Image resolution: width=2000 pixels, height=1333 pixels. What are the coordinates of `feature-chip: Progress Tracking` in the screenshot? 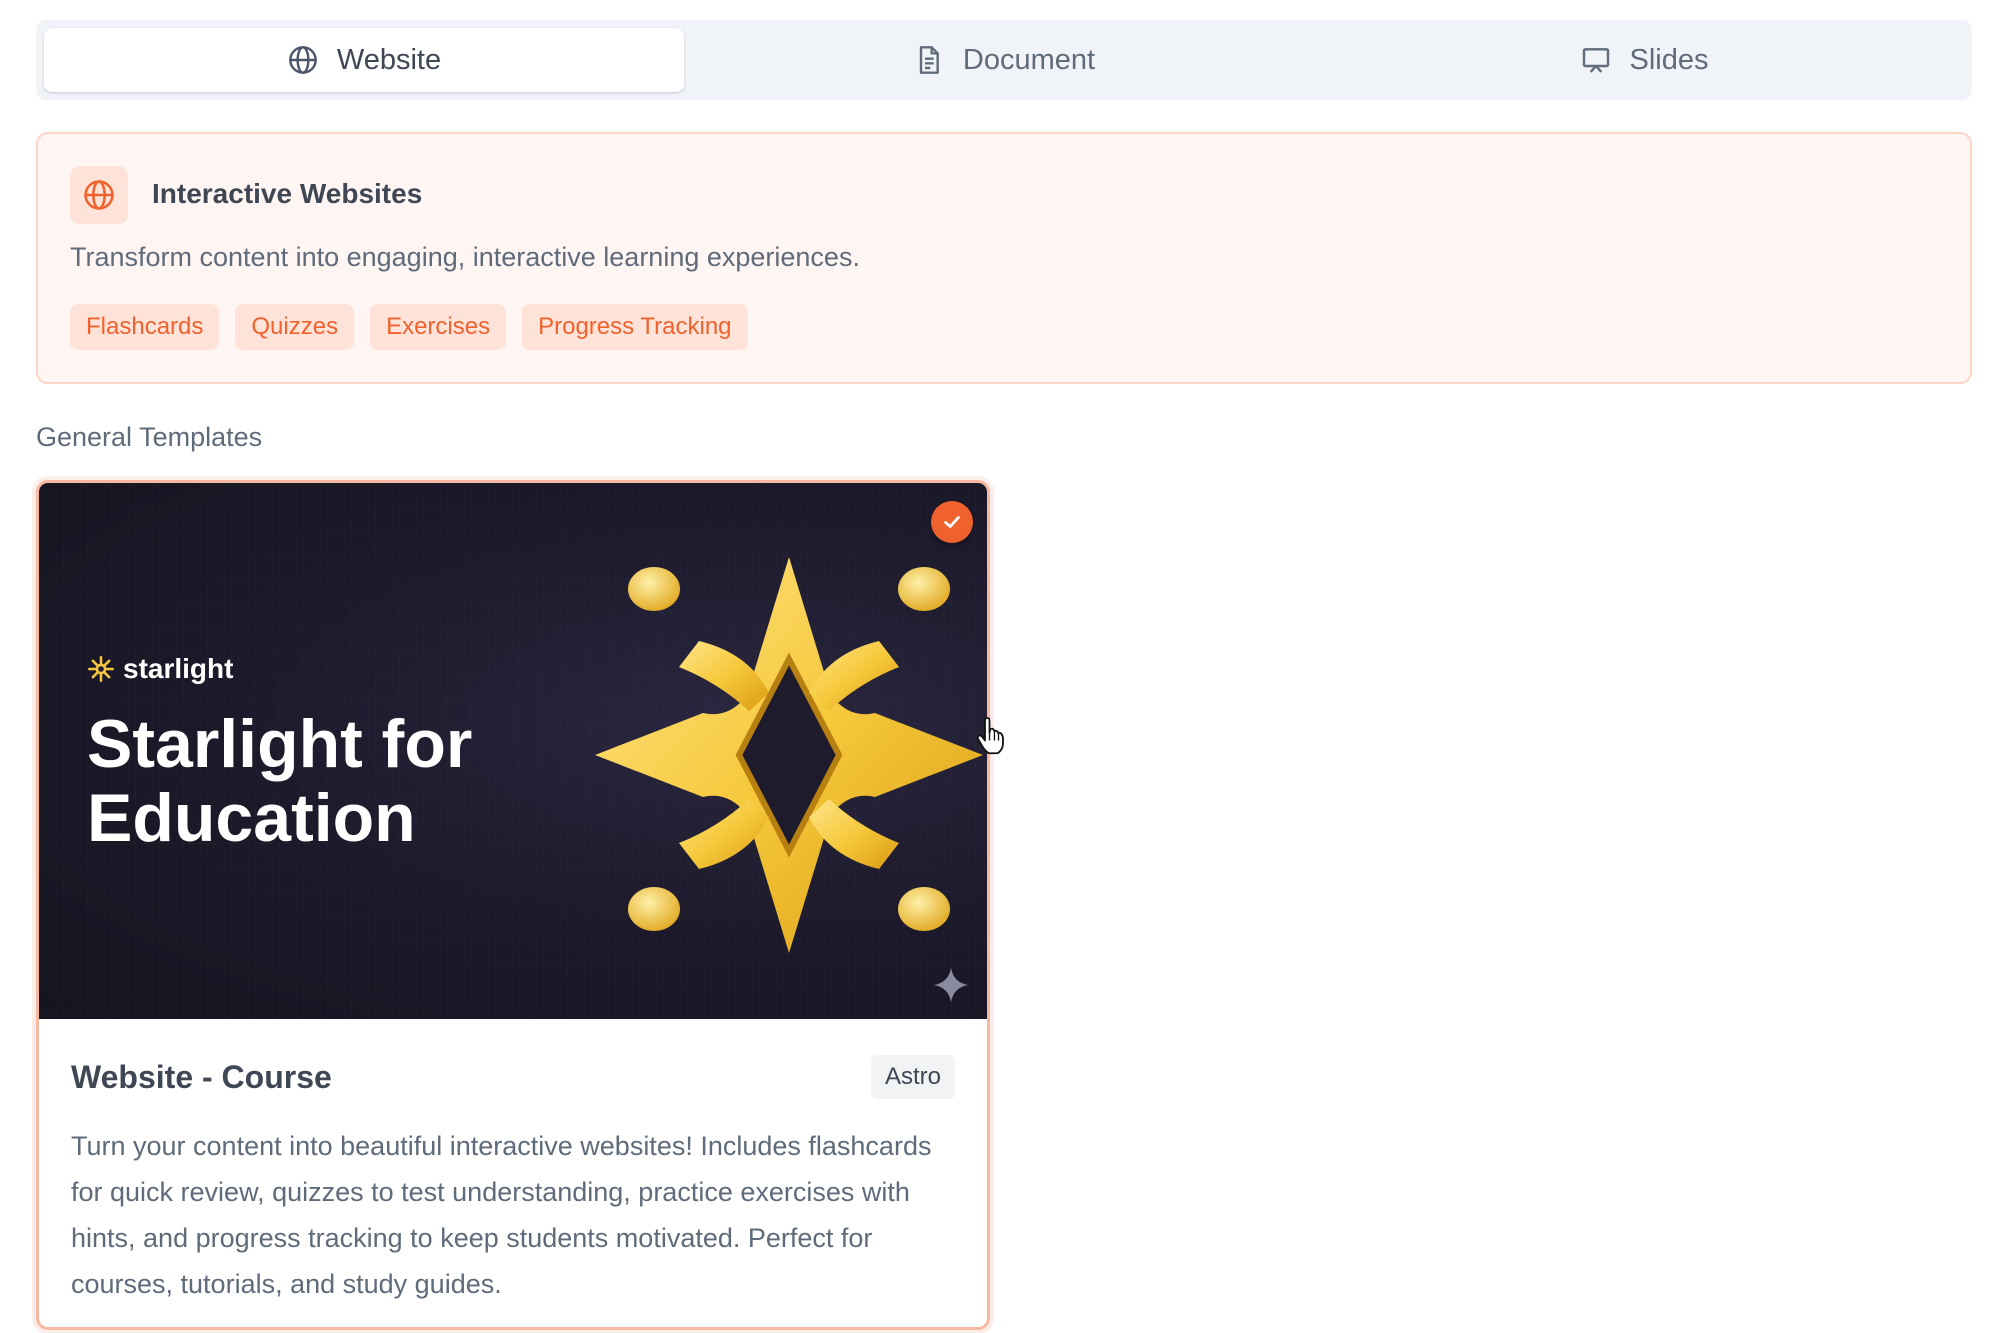 It's located at (635, 327).